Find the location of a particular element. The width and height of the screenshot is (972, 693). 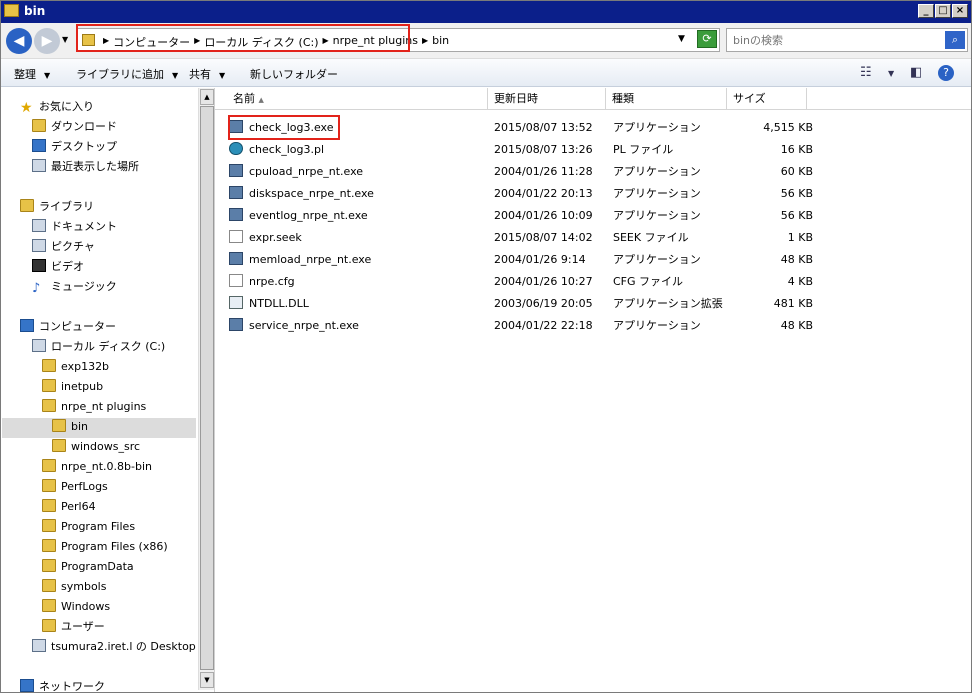

nav-network-drive: tsumura2.iret.l の Desktop is located at coordinates (114, 647).